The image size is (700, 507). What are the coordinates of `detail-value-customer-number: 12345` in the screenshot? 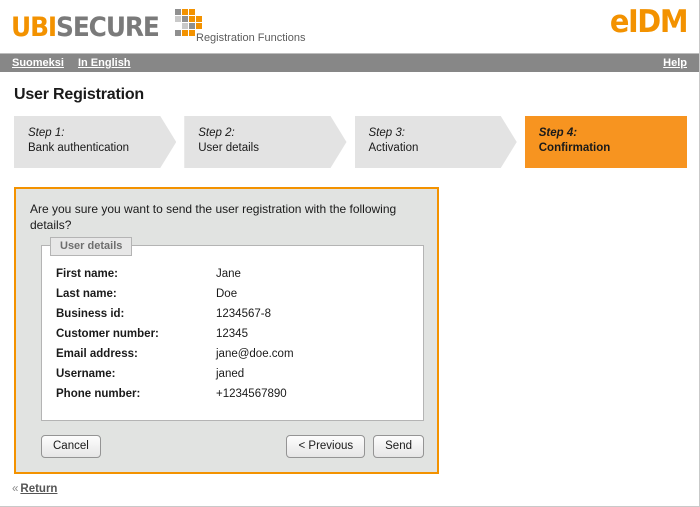 It's located at (232, 334).